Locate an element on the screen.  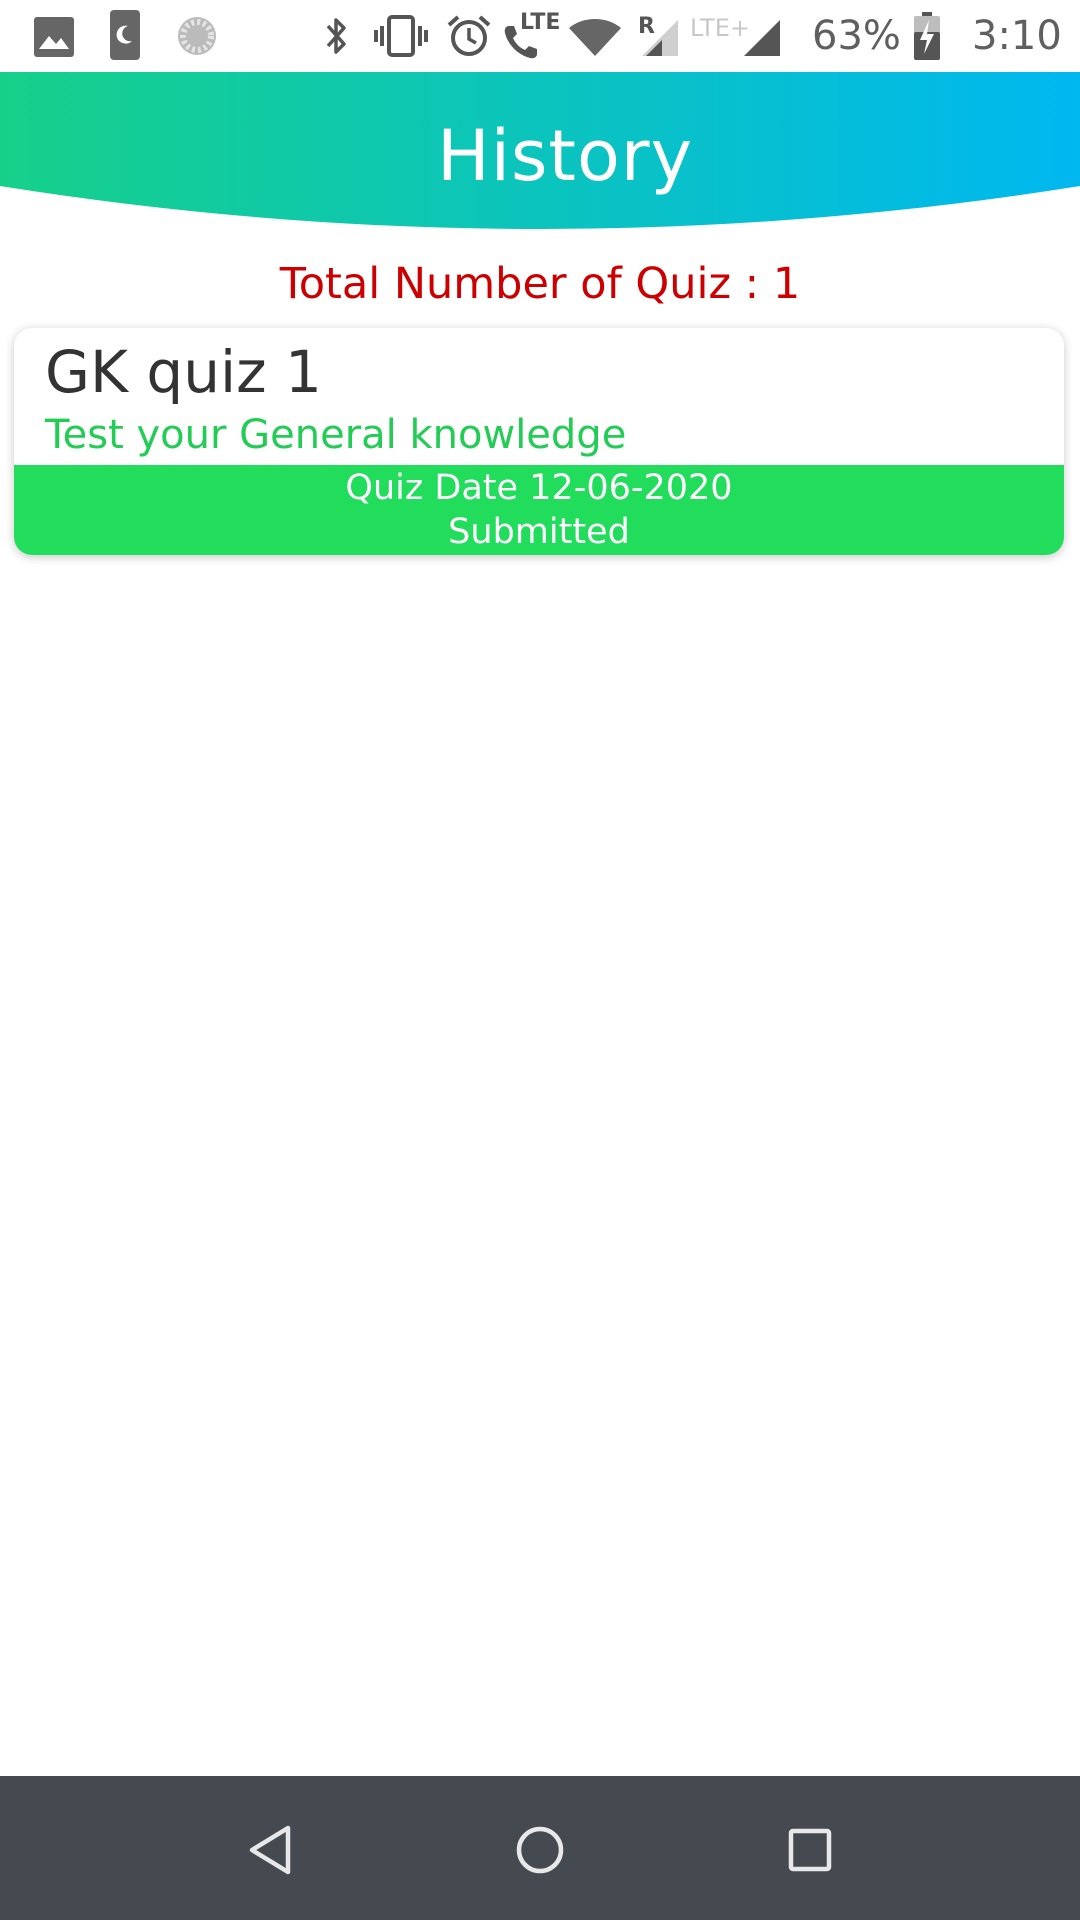
quiz-description: Test your General knowledge is located at coordinates (336, 435).